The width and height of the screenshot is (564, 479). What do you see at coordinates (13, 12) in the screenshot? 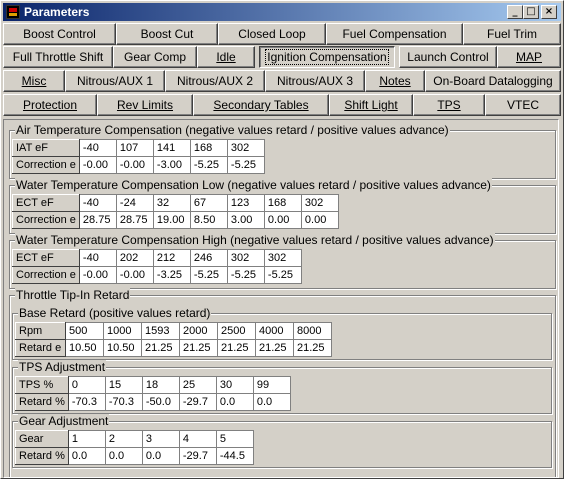
I see `app-icon` at bounding box center [13, 12].